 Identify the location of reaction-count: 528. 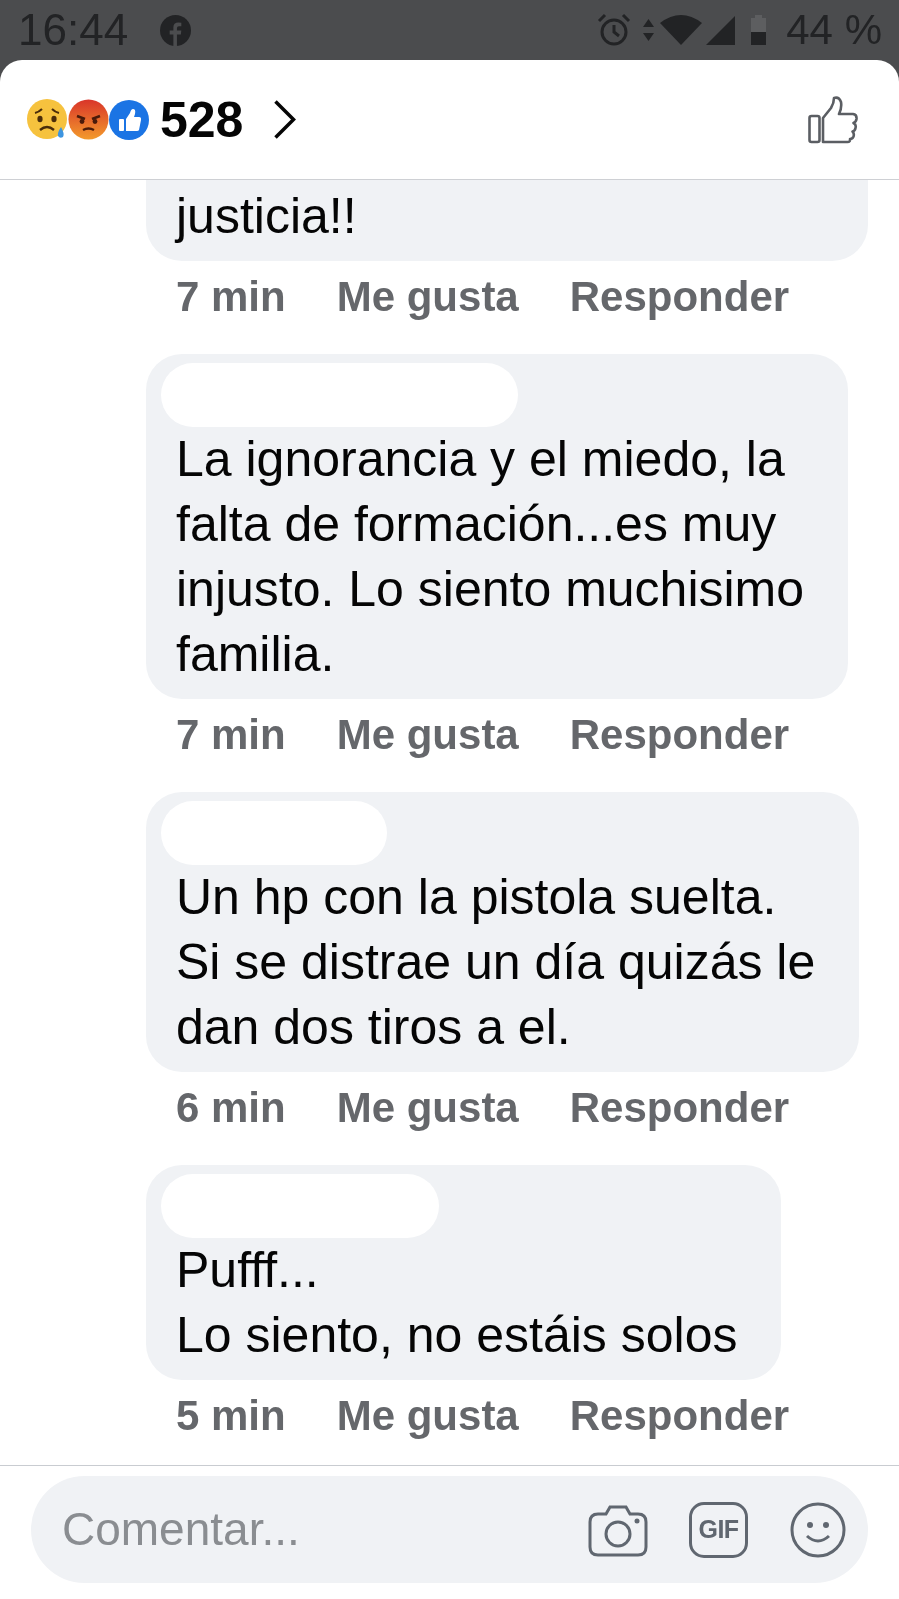
(202, 119).